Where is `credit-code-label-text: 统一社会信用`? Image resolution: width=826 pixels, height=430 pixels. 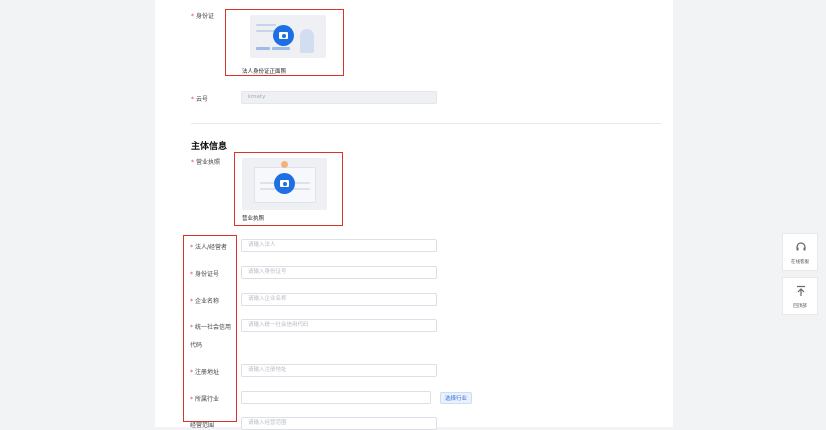
credit-code-label-text: 统一社会信用 is located at coordinates (213, 327).